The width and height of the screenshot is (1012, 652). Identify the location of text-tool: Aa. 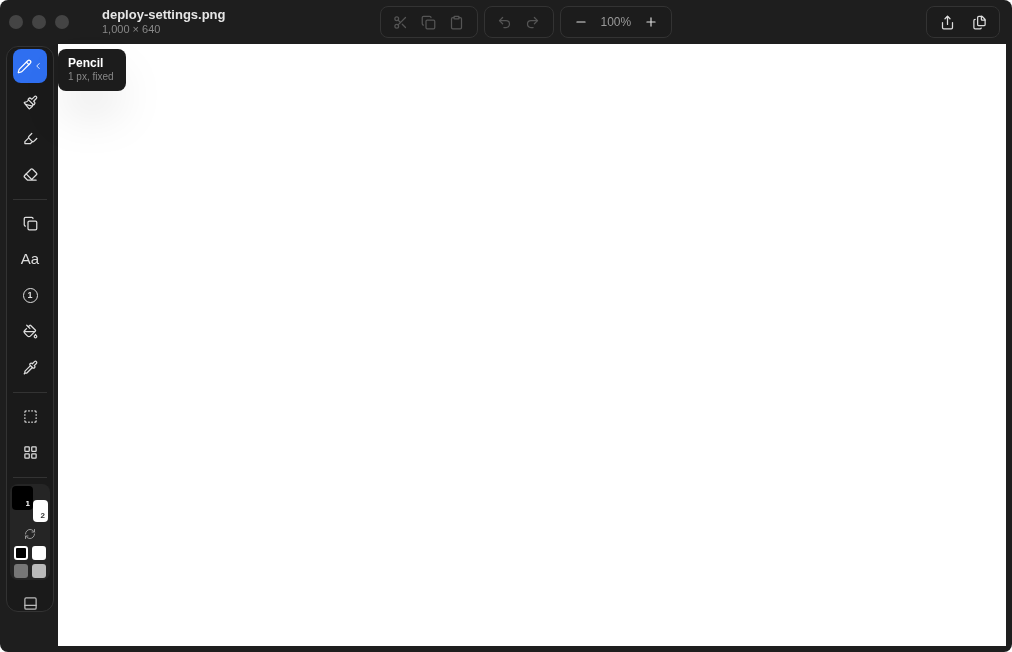
(30, 259).